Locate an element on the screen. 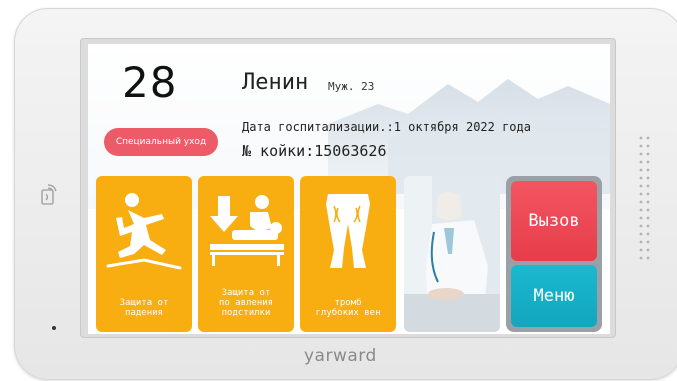 This screenshot has height=381, width=677. patient-meta: Муж. 23 is located at coordinates (351, 86).